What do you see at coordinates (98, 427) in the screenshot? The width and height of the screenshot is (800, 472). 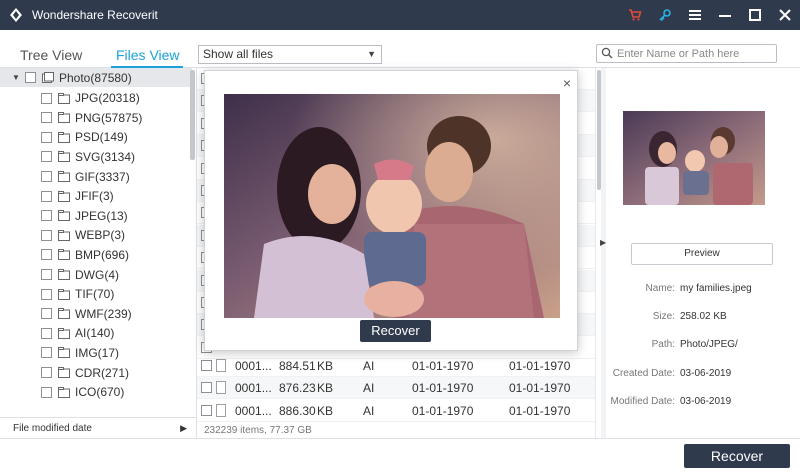 I see `file-modified-date-filter: File modified date ▶` at bounding box center [98, 427].